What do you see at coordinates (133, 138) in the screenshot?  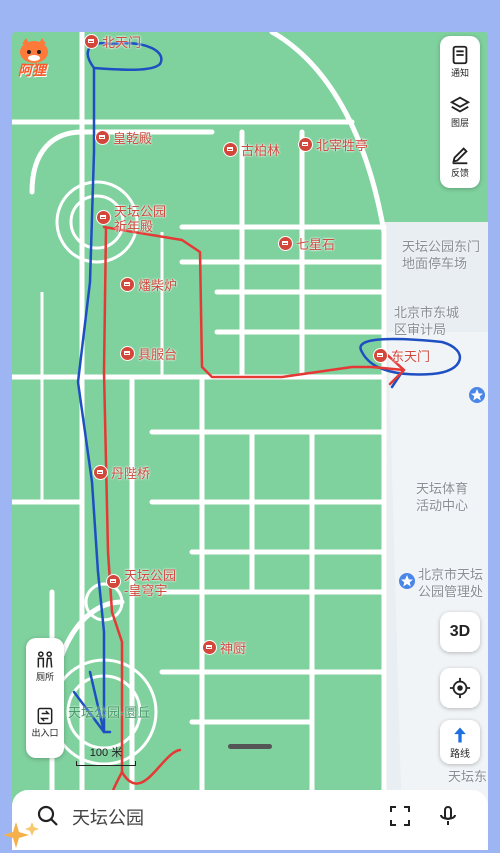 I see `poi-label: 皇乾殿` at bounding box center [133, 138].